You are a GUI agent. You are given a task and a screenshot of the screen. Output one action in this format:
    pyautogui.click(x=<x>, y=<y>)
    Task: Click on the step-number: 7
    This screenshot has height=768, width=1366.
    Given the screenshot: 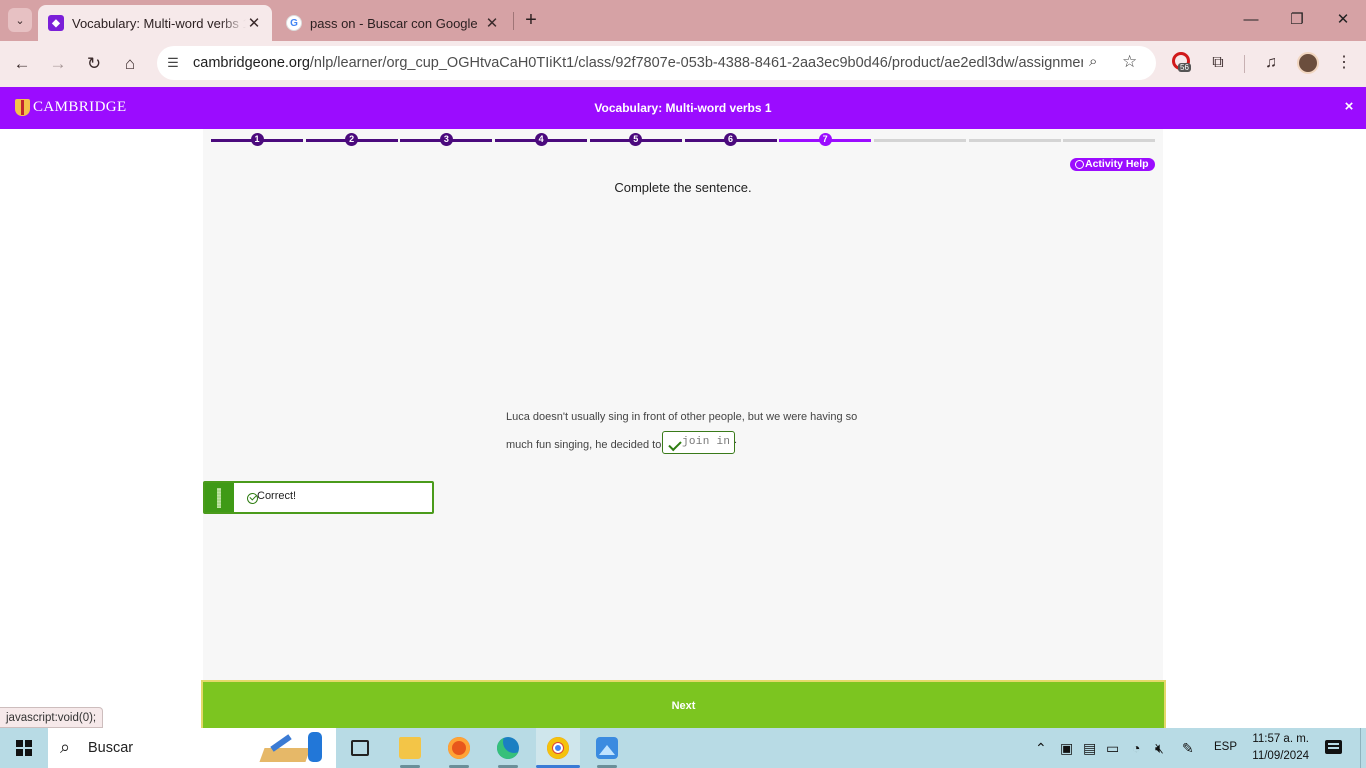 What is the action you would take?
    pyautogui.click(x=825, y=139)
    